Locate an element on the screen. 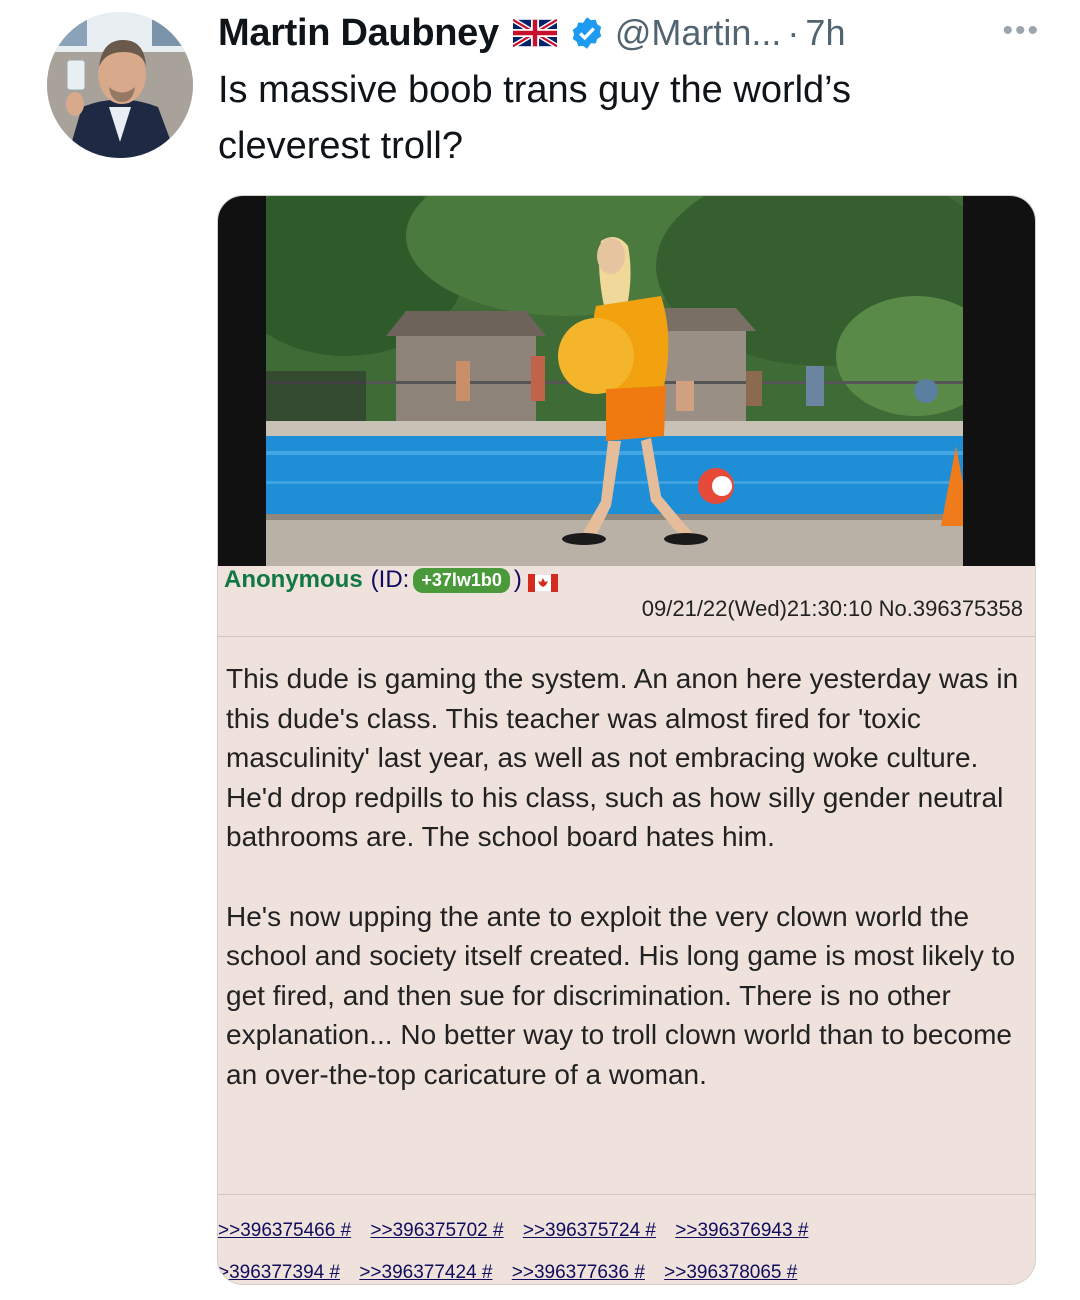 This screenshot has width=1080, height=1300. post-id-prefix: (ID: is located at coordinates (390, 579).